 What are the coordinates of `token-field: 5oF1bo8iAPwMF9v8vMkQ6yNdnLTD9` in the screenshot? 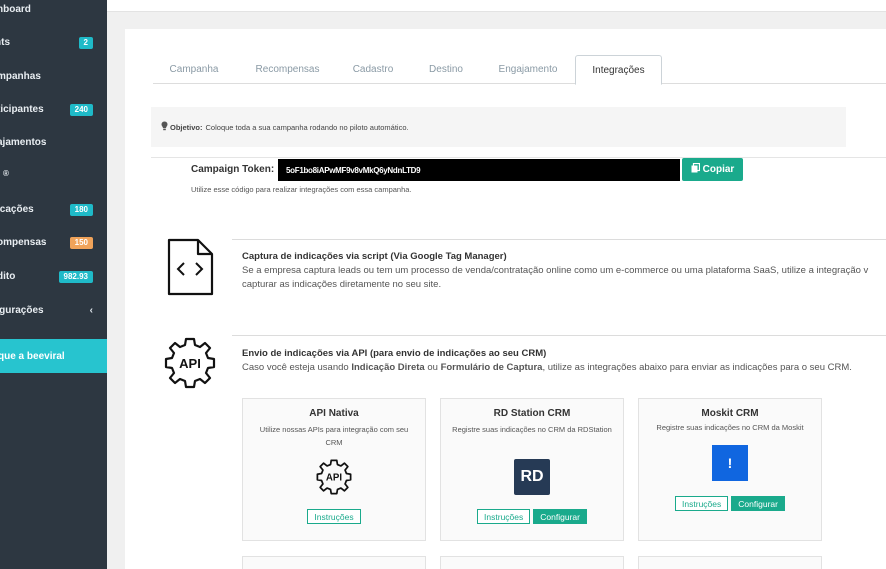 It's located at (479, 170).